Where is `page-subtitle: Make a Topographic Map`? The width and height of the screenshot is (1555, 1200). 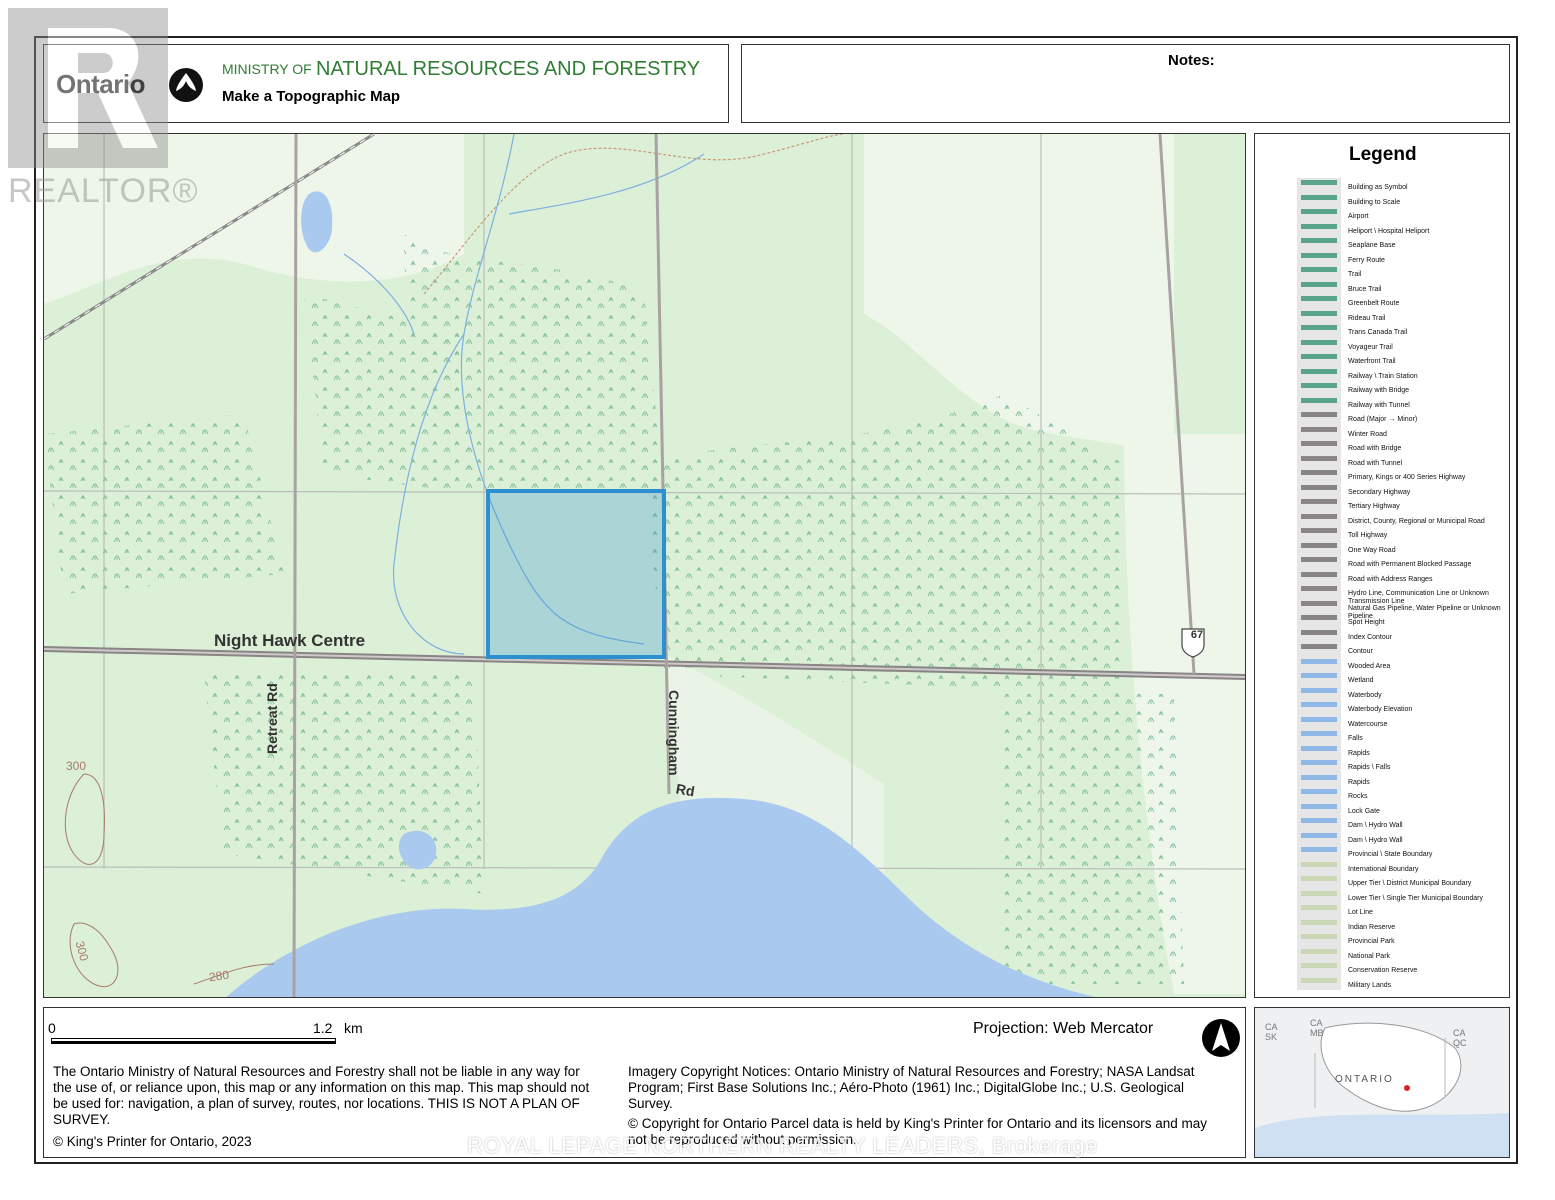
page-subtitle: Make a Topographic Map is located at coordinates (311, 96).